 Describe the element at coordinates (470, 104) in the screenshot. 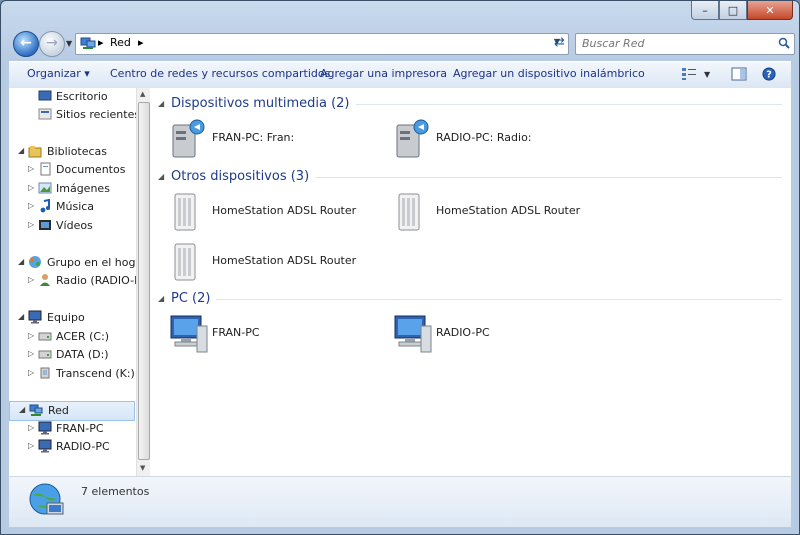

I see `group-header: ◢ Dispositivos multimedia (2)` at that location.